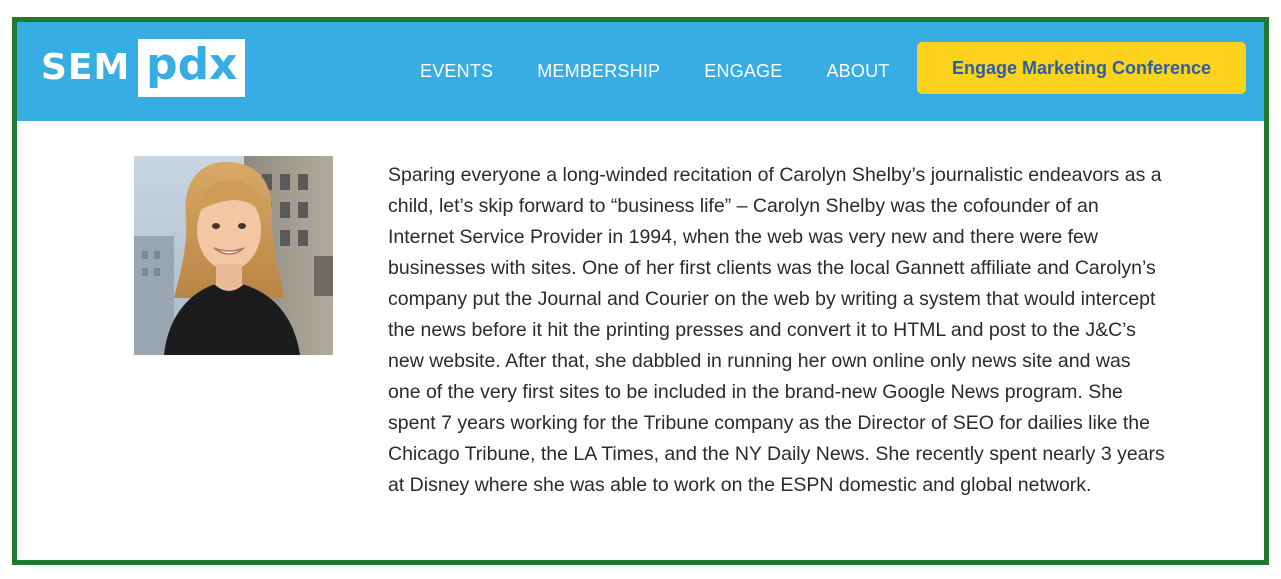  What do you see at coordinates (676, 71) in the screenshot?
I see `main-nav: EVENTS MEMBERSHIP ENGAGE ABOUT` at bounding box center [676, 71].